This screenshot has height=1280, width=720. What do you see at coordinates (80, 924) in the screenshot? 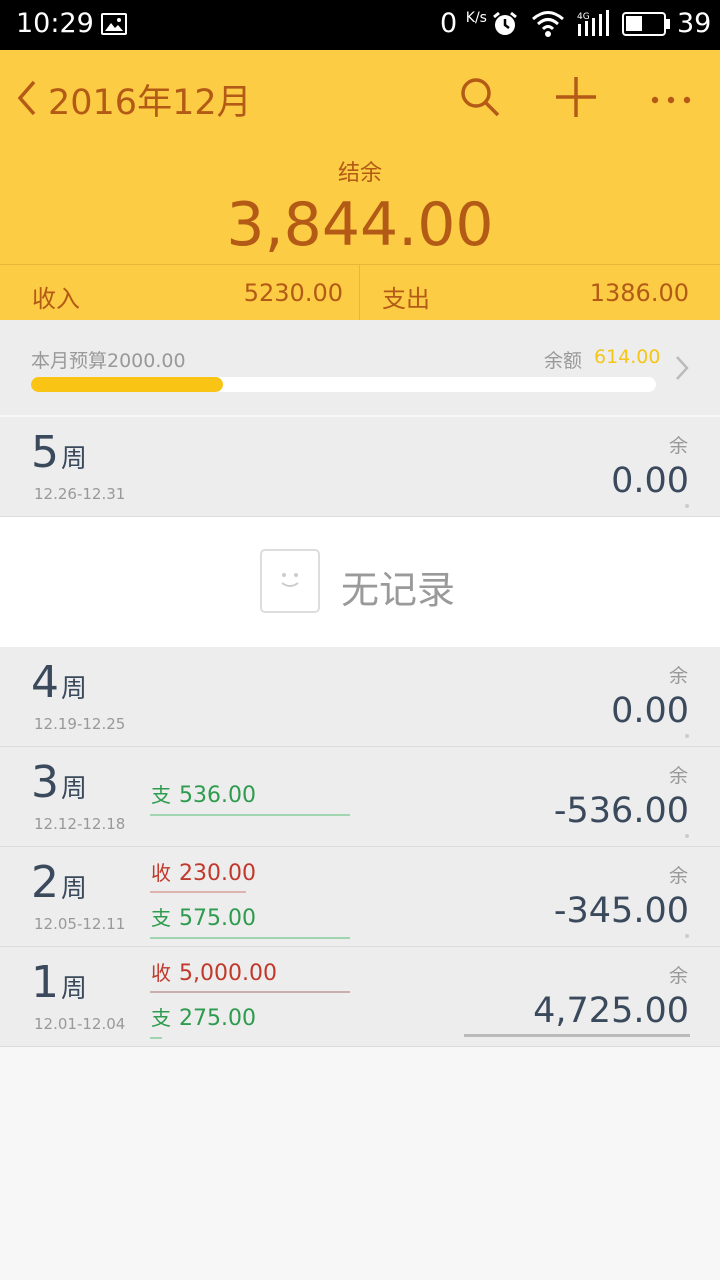
I see `week-date-range: 12.05-12.11` at bounding box center [80, 924].